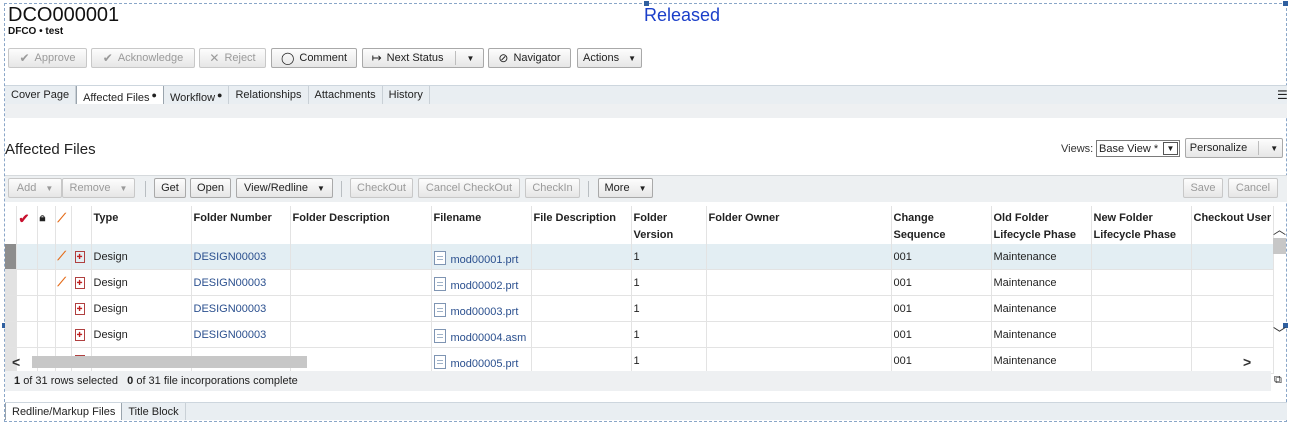  Describe the element at coordinates (469, 188) in the screenshot. I see `cancel-checkout-button: Cancel CheckOut` at that location.